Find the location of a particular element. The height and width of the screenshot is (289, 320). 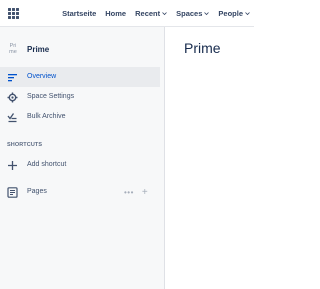

space-avatar: Pri me is located at coordinates (13, 49).